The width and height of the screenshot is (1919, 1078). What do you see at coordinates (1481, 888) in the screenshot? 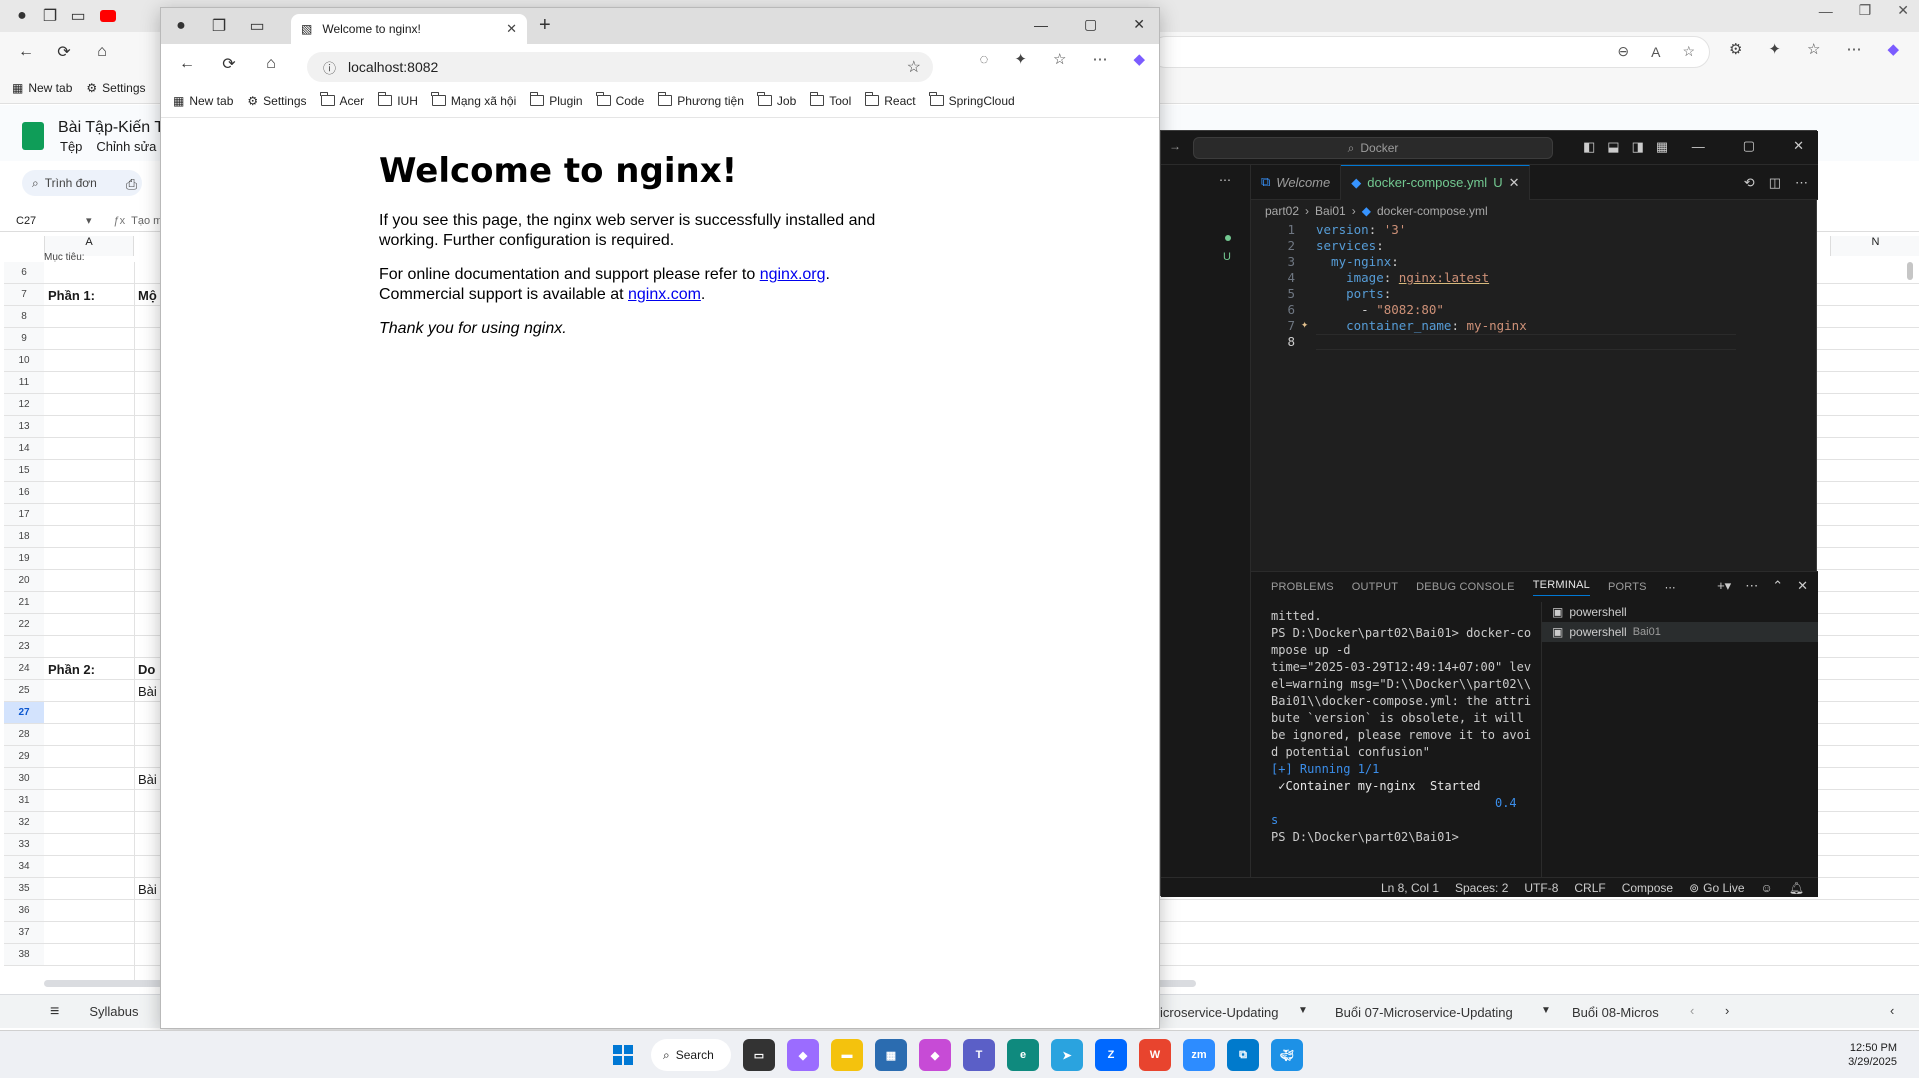
I see `indentation: Spaces: 2` at bounding box center [1481, 888].